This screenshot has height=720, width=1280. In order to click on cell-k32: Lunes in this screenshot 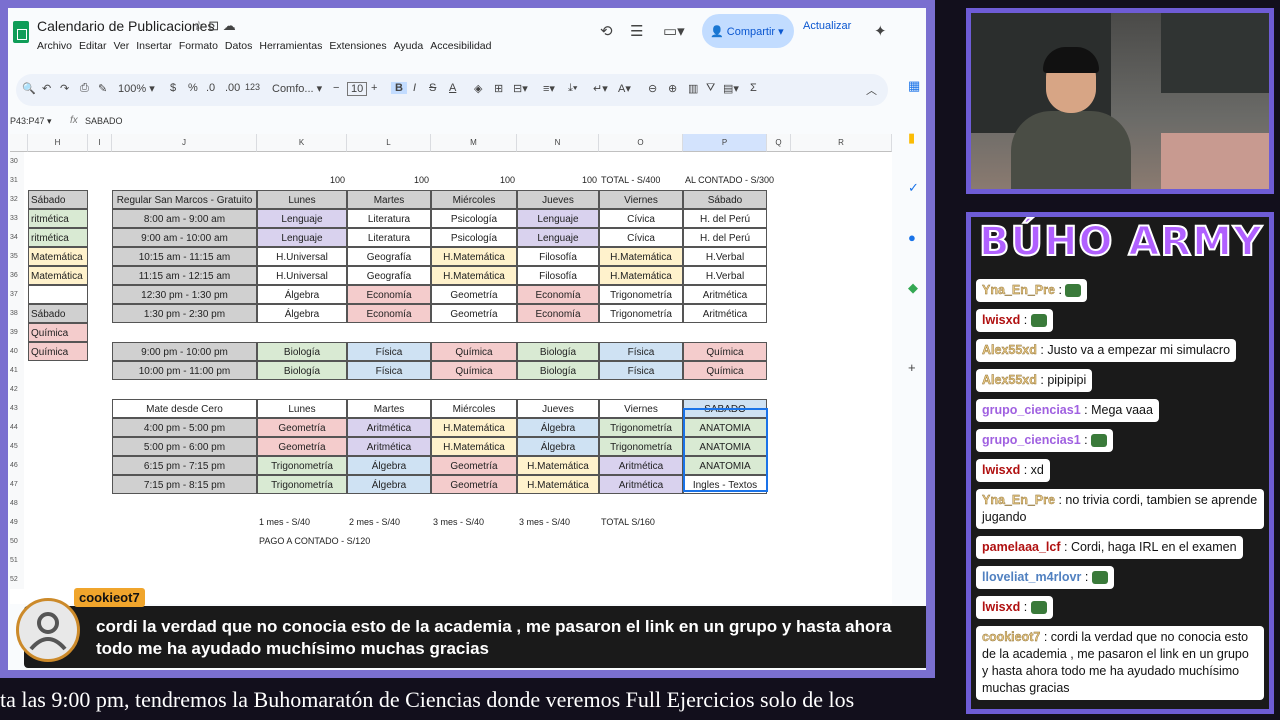, I will do `click(302, 199)`.